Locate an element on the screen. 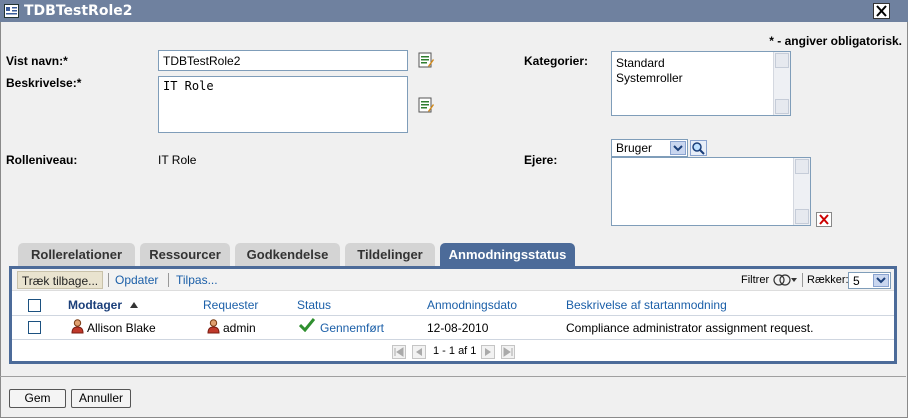 The image size is (908, 418). required-note: * - angiver obligatorisk. is located at coordinates (835, 41).